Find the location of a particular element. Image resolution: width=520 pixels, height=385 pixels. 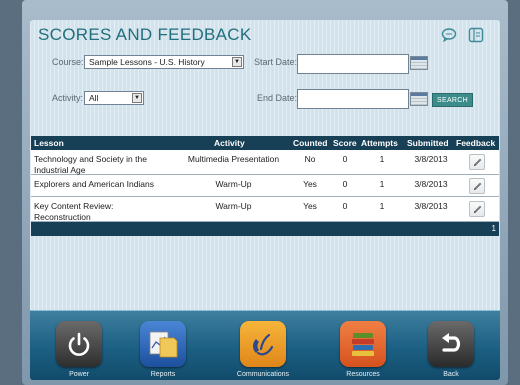

column-header-activity: Activity is located at coordinates (229, 143).